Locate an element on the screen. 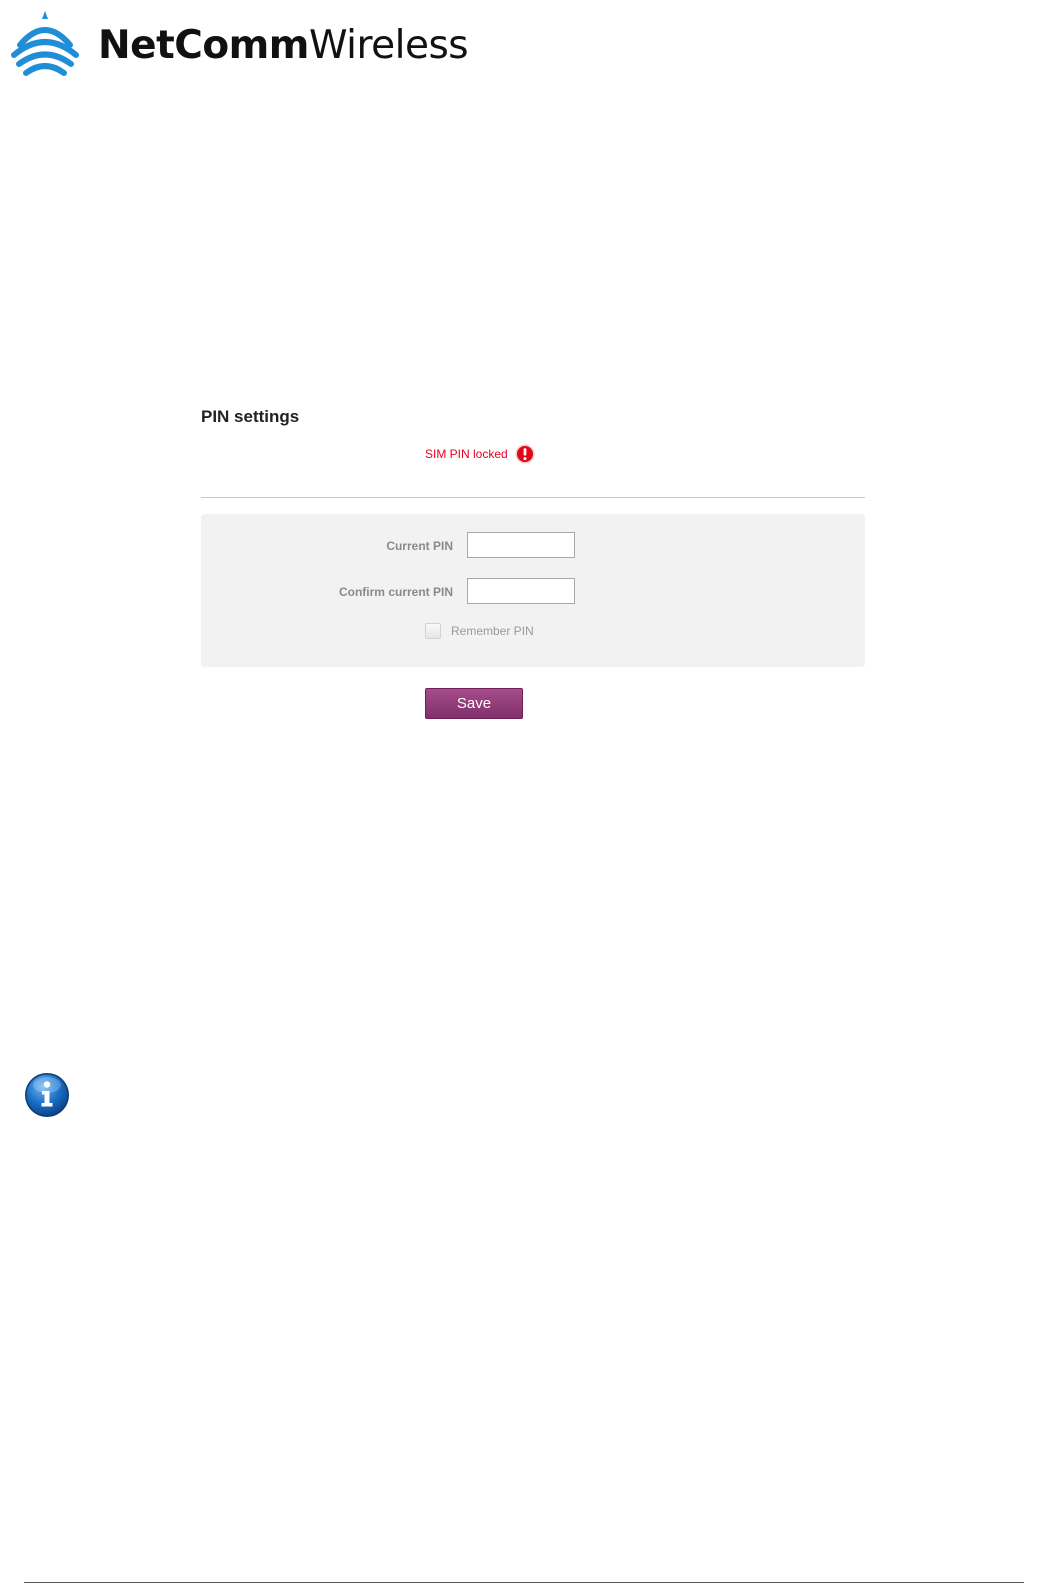 Image resolution: width=1044 pixels, height=1584 pixels. remember-pin-row: Remember PIN is located at coordinates (479, 631).